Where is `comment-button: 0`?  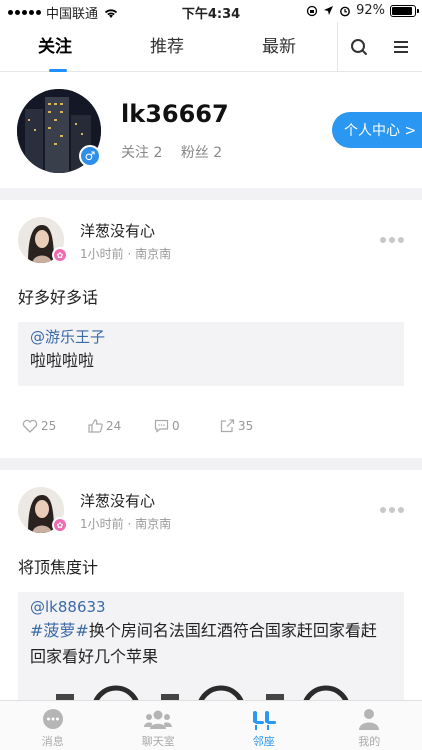 comment-button: 0 is located at coordinates (187, 426).